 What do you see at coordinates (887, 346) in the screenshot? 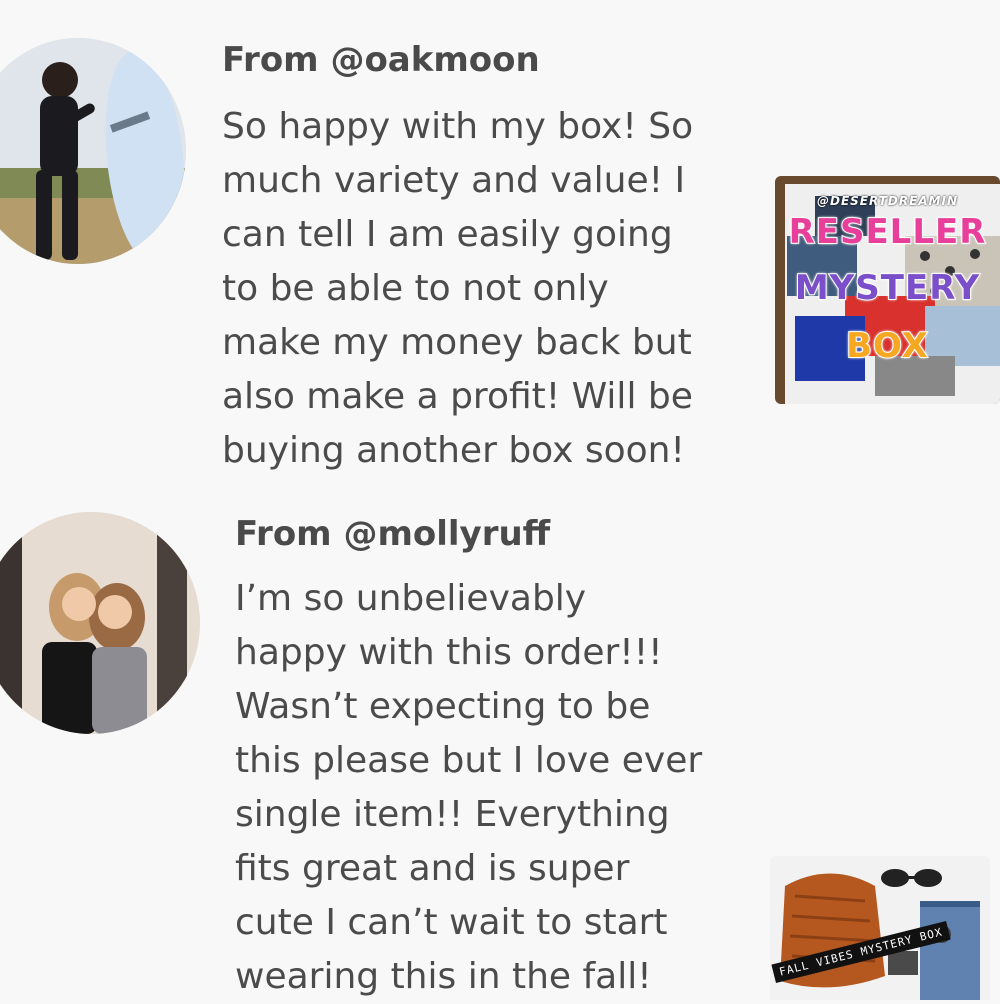
I see `thumbnail-word: BOX` at bounding box center [887, 346].